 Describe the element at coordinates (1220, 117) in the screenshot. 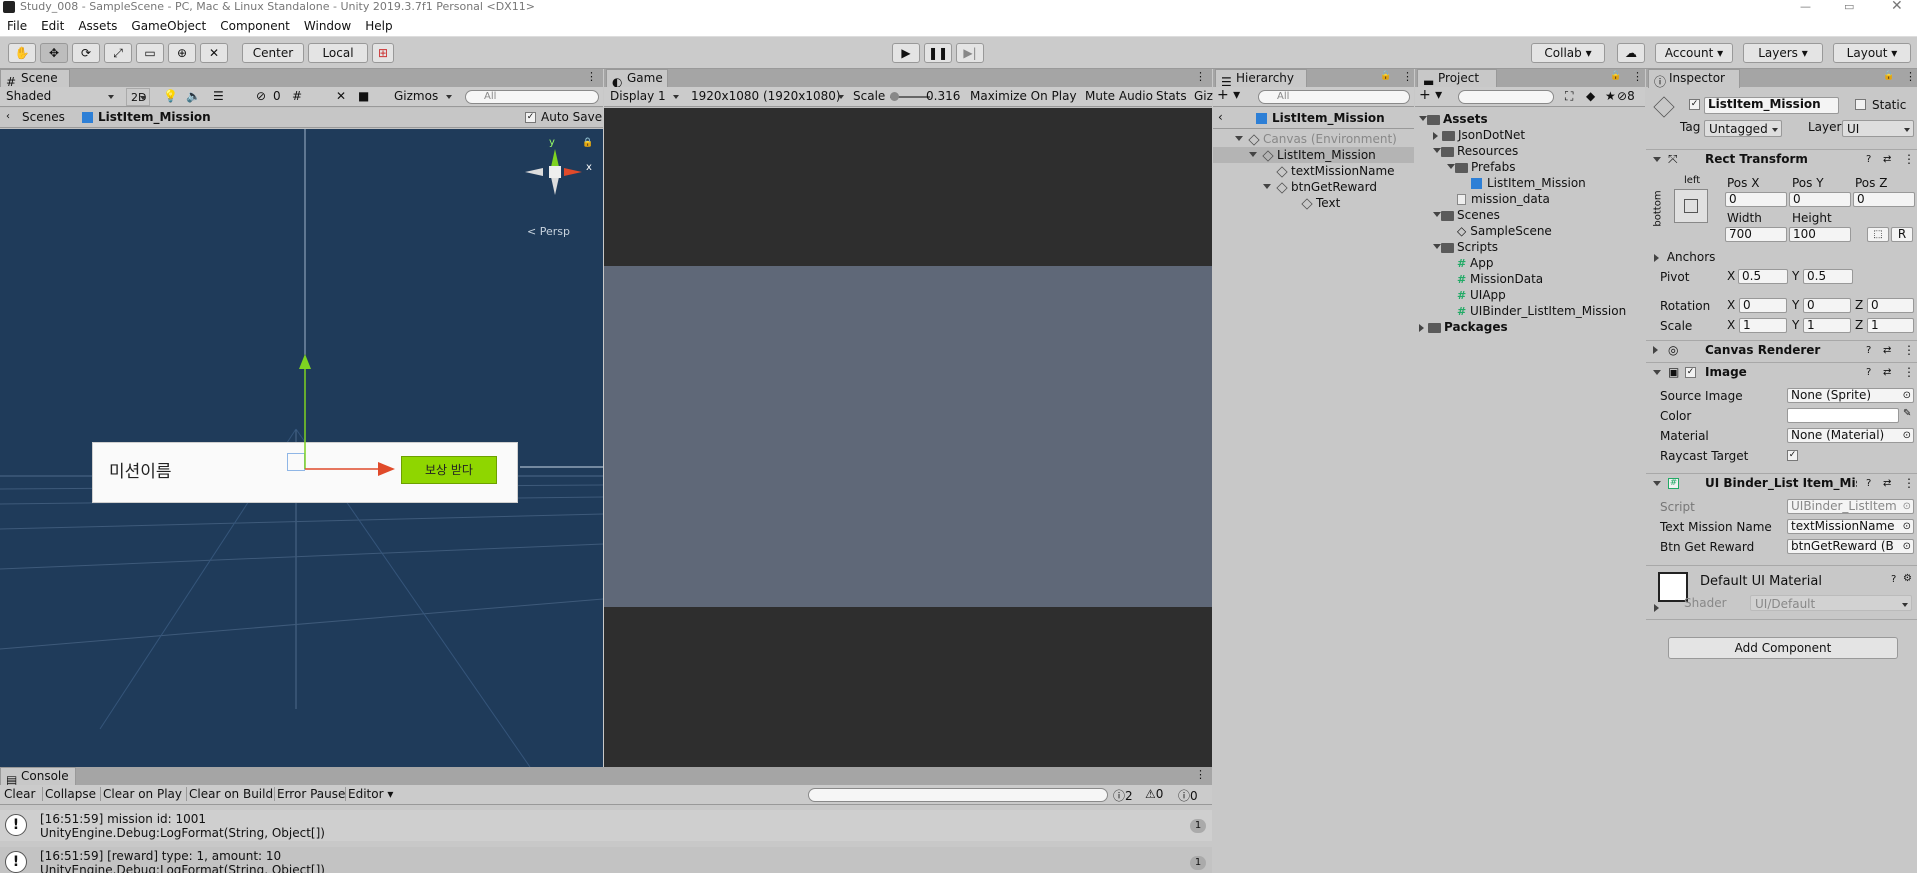

I see `back-arrow-icon: ‹` at that location.